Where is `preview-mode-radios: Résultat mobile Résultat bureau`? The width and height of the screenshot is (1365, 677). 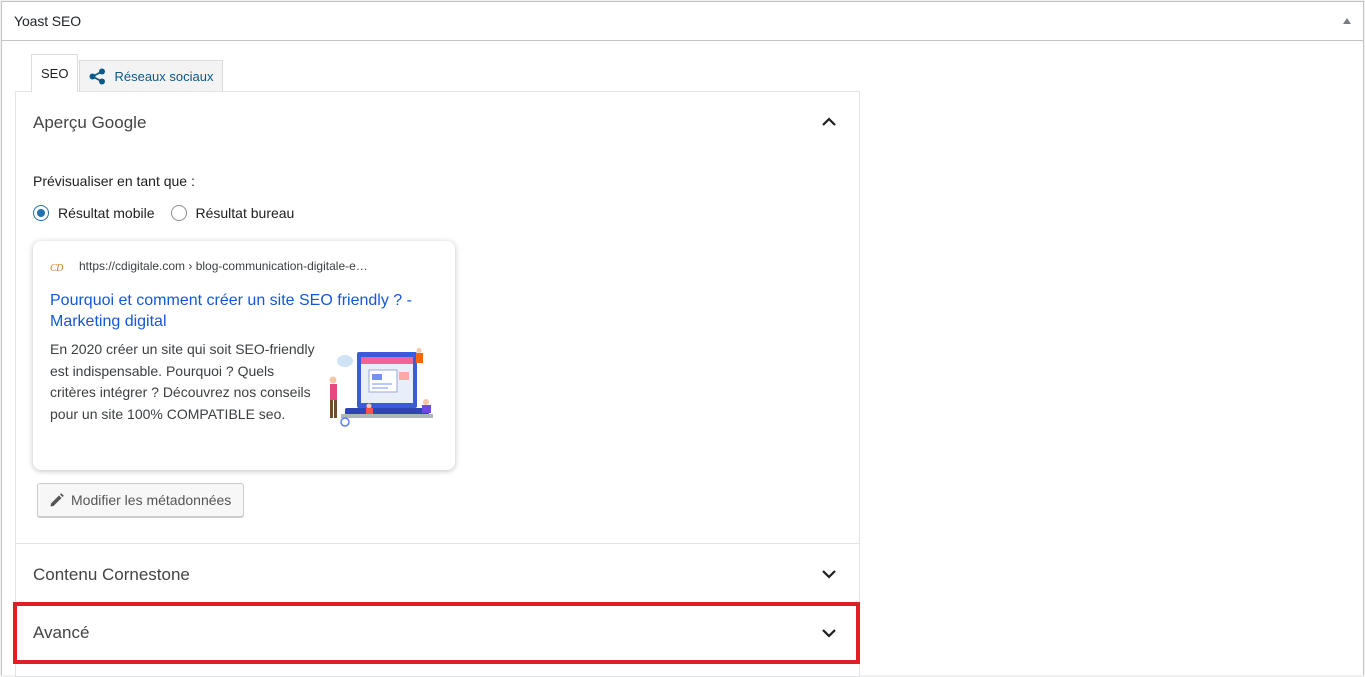 preview-mode-radios: Résultat mobile Résultat bureau is located at coordinates (171, 213).